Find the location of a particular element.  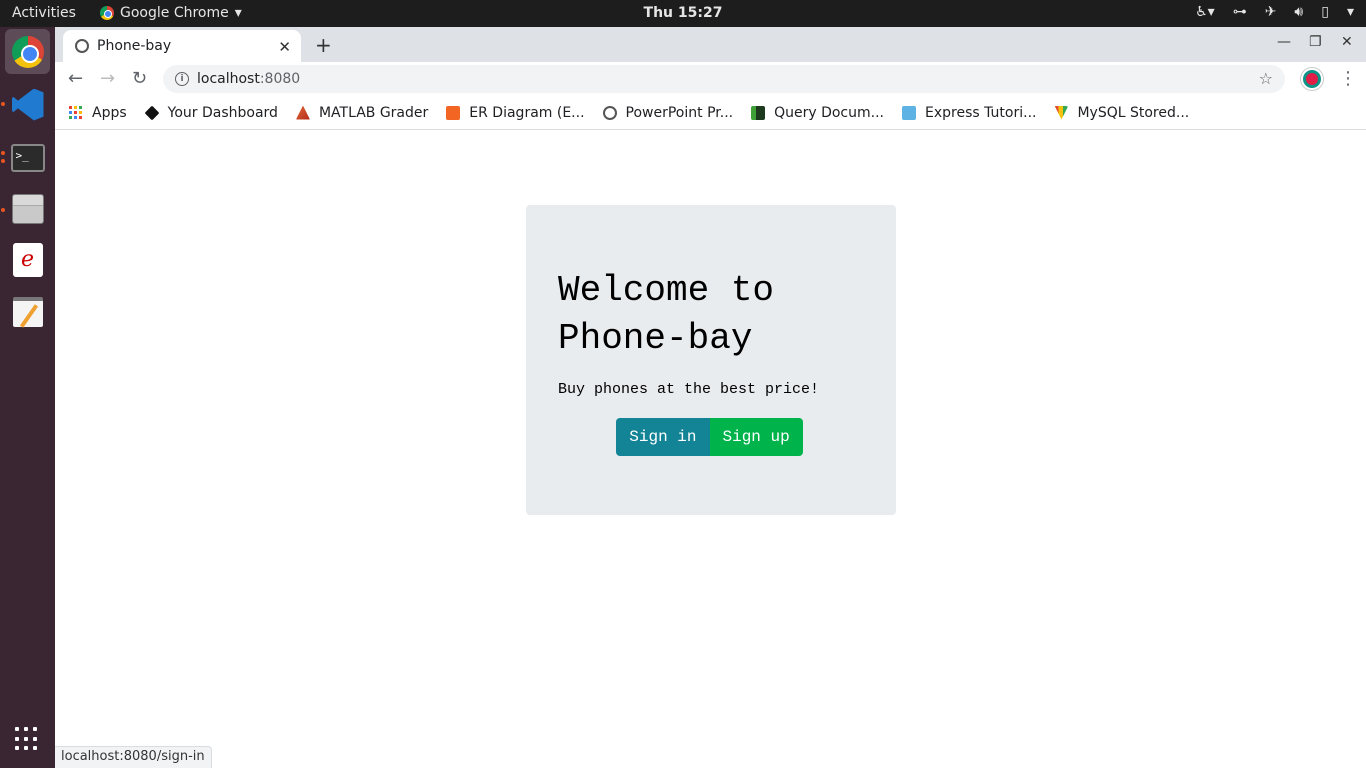

bookmark-label: MATLAB Grader is located at coordinates (373, 112).